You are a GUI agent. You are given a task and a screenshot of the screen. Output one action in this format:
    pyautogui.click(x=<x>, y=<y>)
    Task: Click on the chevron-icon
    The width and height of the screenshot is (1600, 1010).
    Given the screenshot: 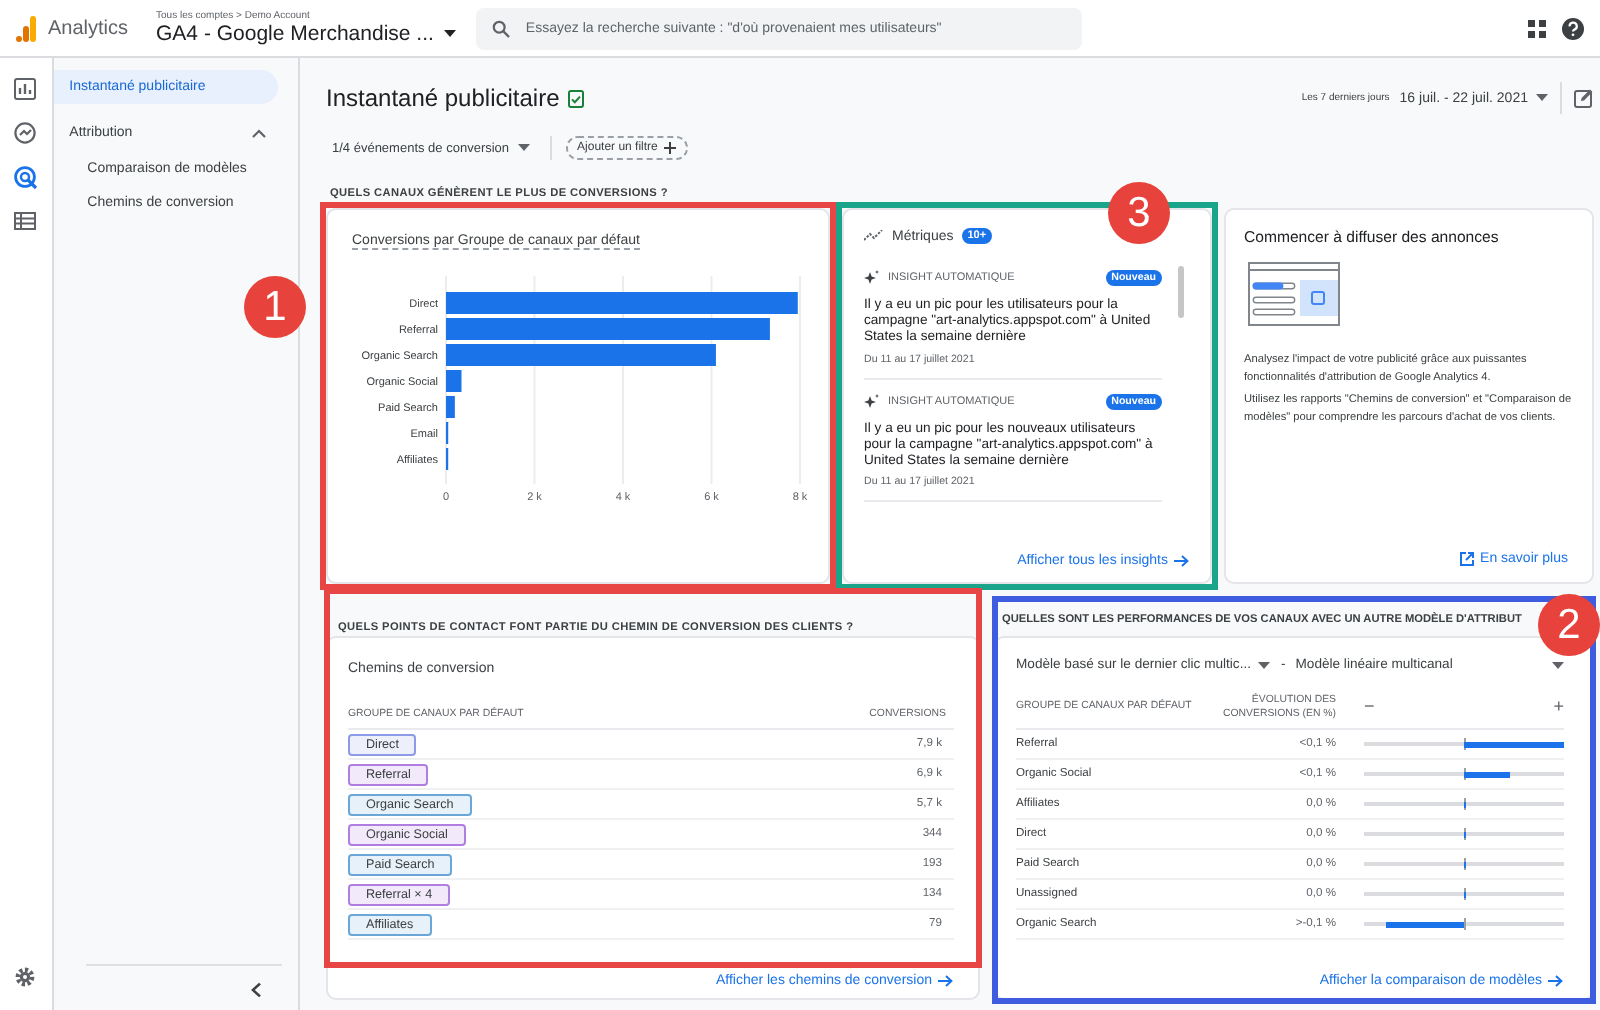 What is the action you would take?
    pyautogui.click(x=258, y=133)
    